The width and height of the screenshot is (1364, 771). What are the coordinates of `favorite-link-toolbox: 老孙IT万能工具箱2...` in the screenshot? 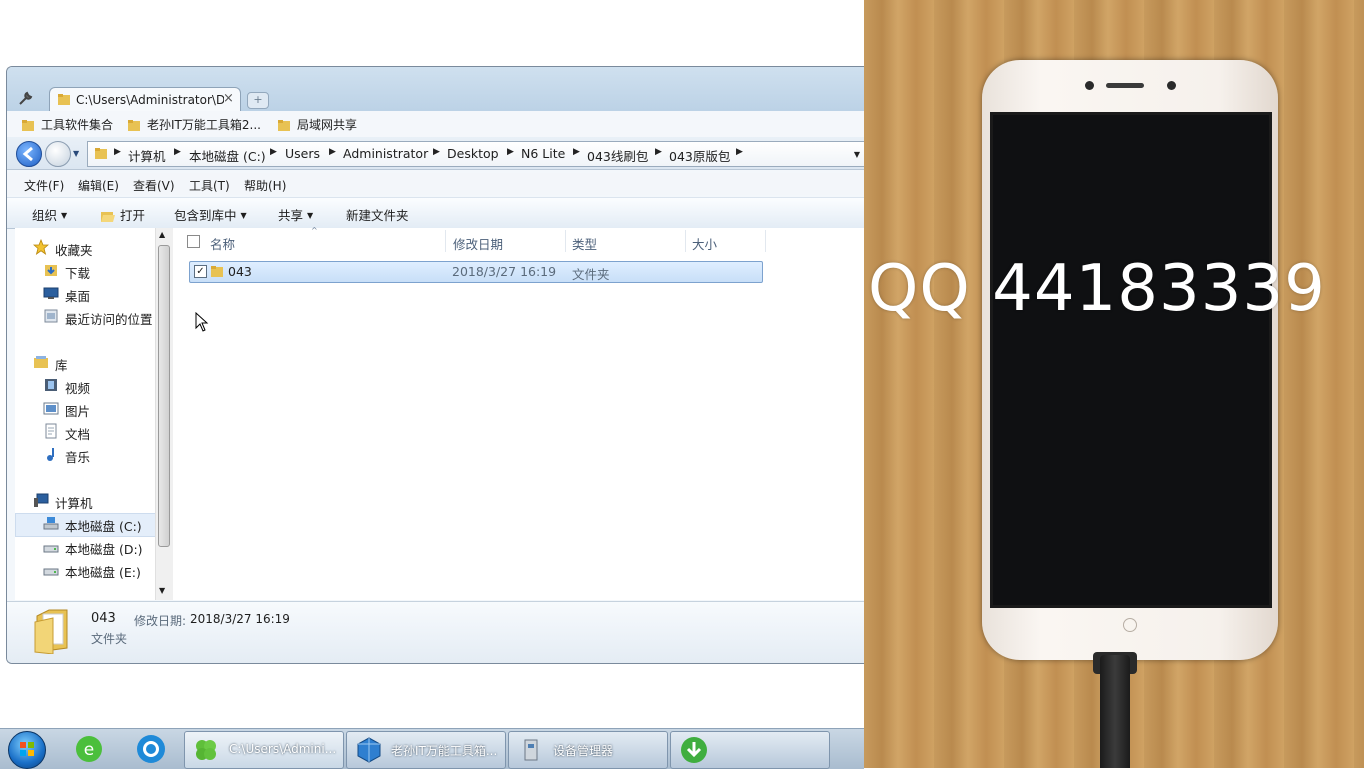 It's located at (194, 125).